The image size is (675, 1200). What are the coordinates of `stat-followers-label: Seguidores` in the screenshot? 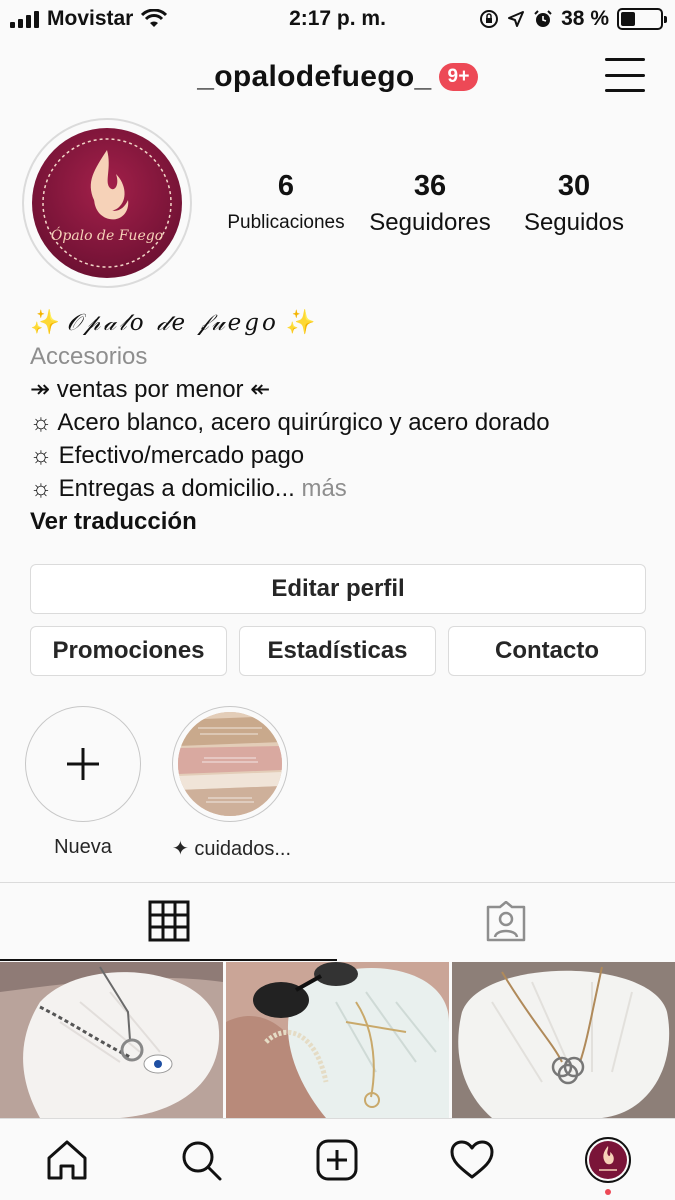 It's located at (430, 222).